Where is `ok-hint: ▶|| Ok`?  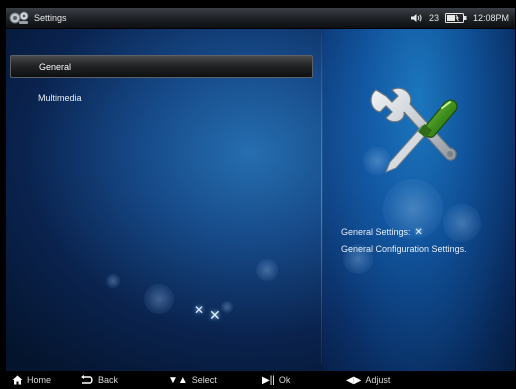
ok-hint: ▶|| Ok is located at coordinates (276, 380).